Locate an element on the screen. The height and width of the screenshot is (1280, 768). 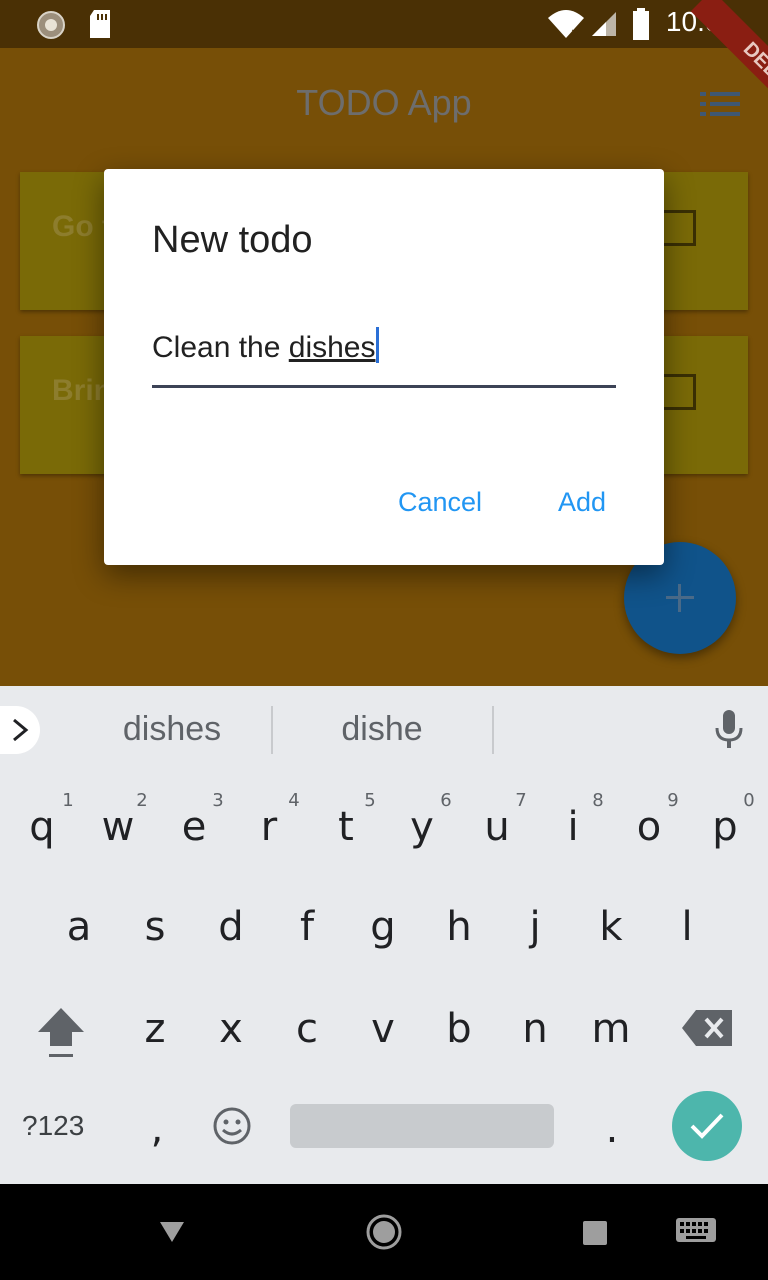
input-underline is located at coordinates (384, 386).